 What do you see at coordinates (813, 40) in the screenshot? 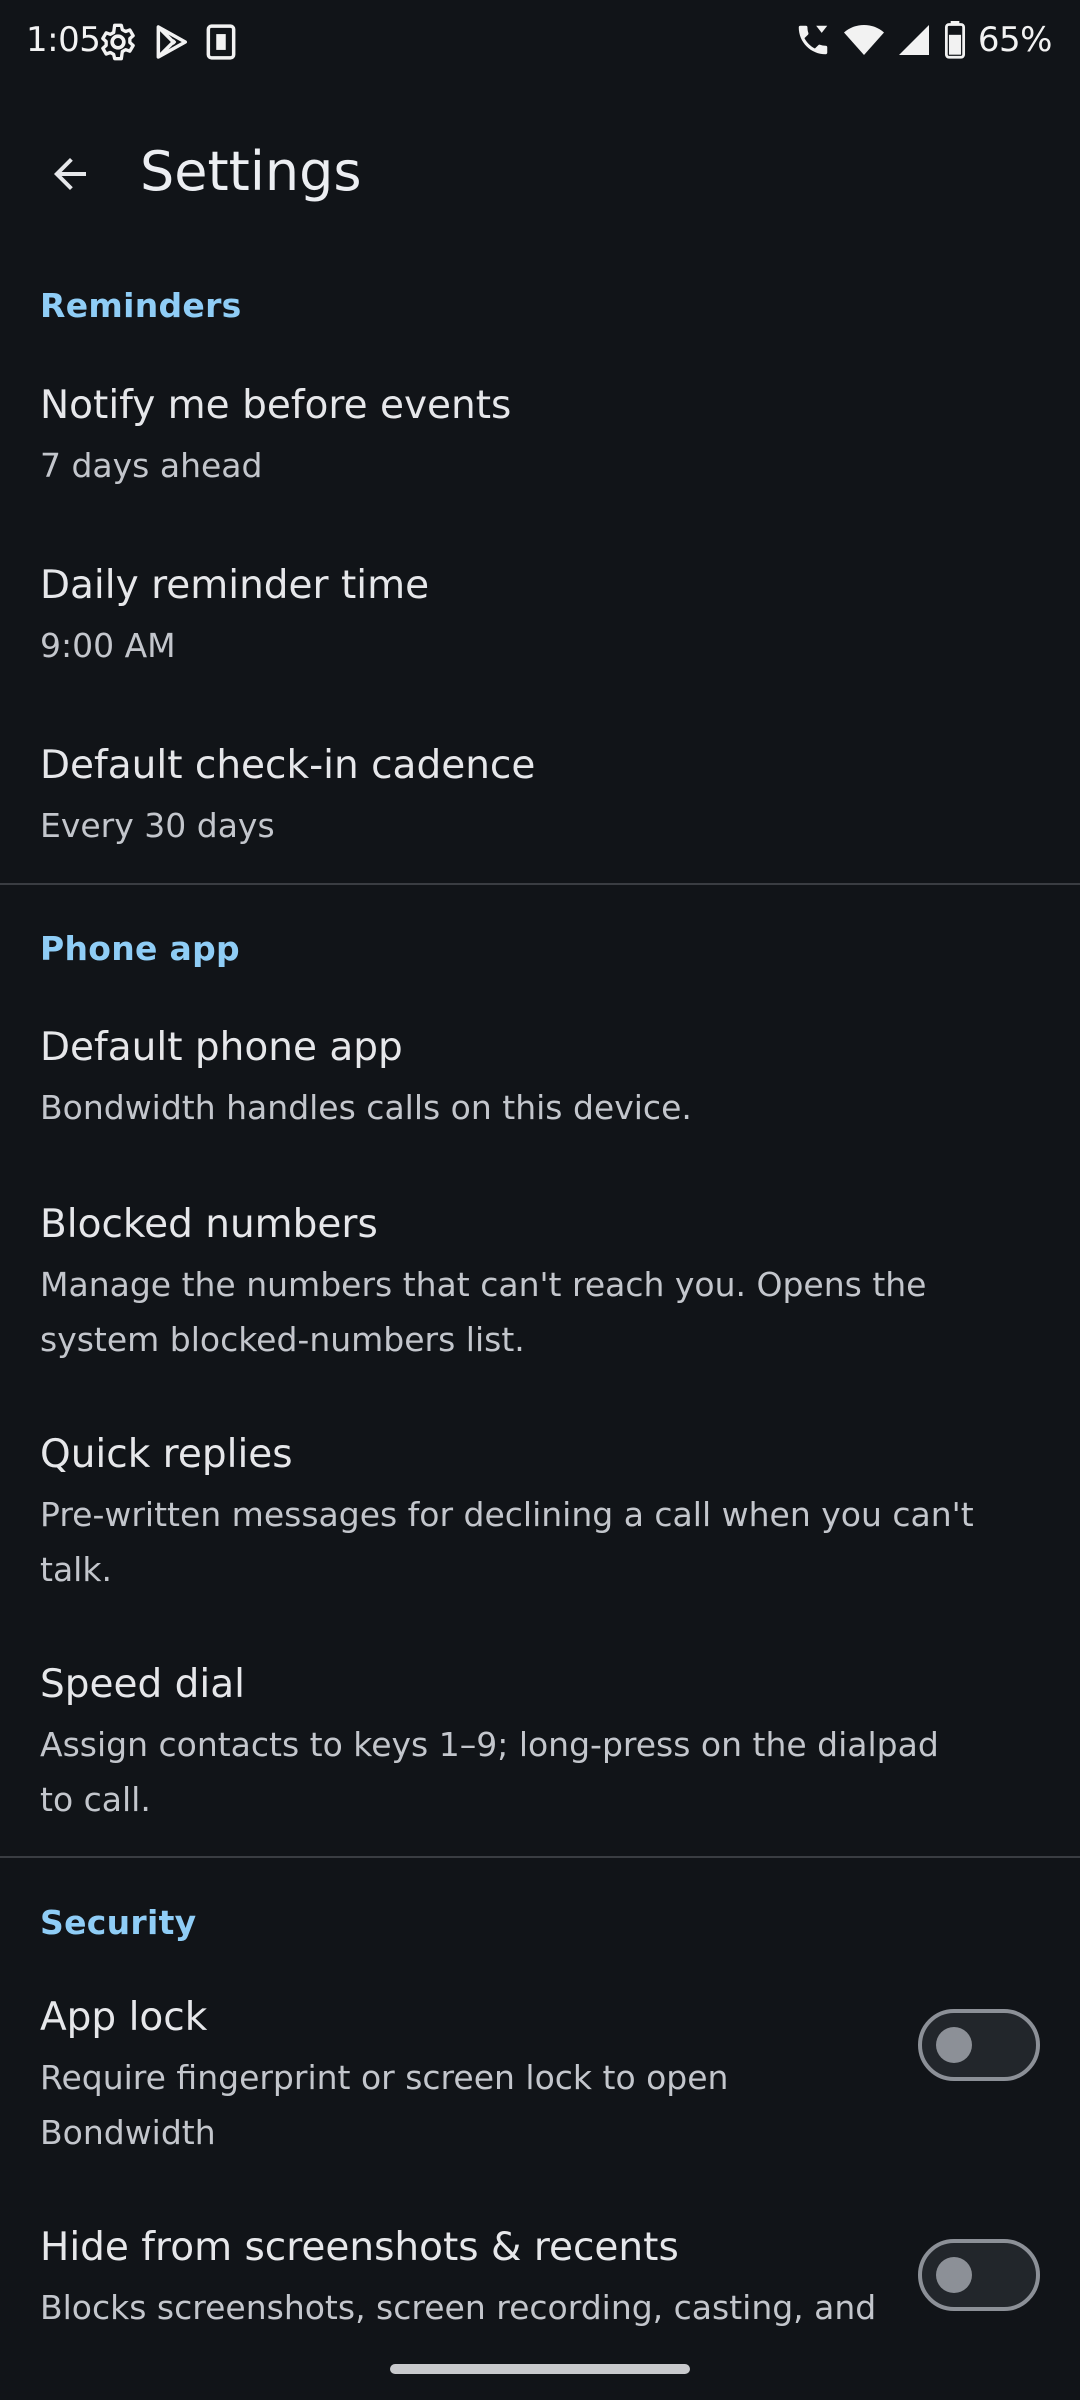
I see `wifi-calling-icon` at bounding box center [813, 40].